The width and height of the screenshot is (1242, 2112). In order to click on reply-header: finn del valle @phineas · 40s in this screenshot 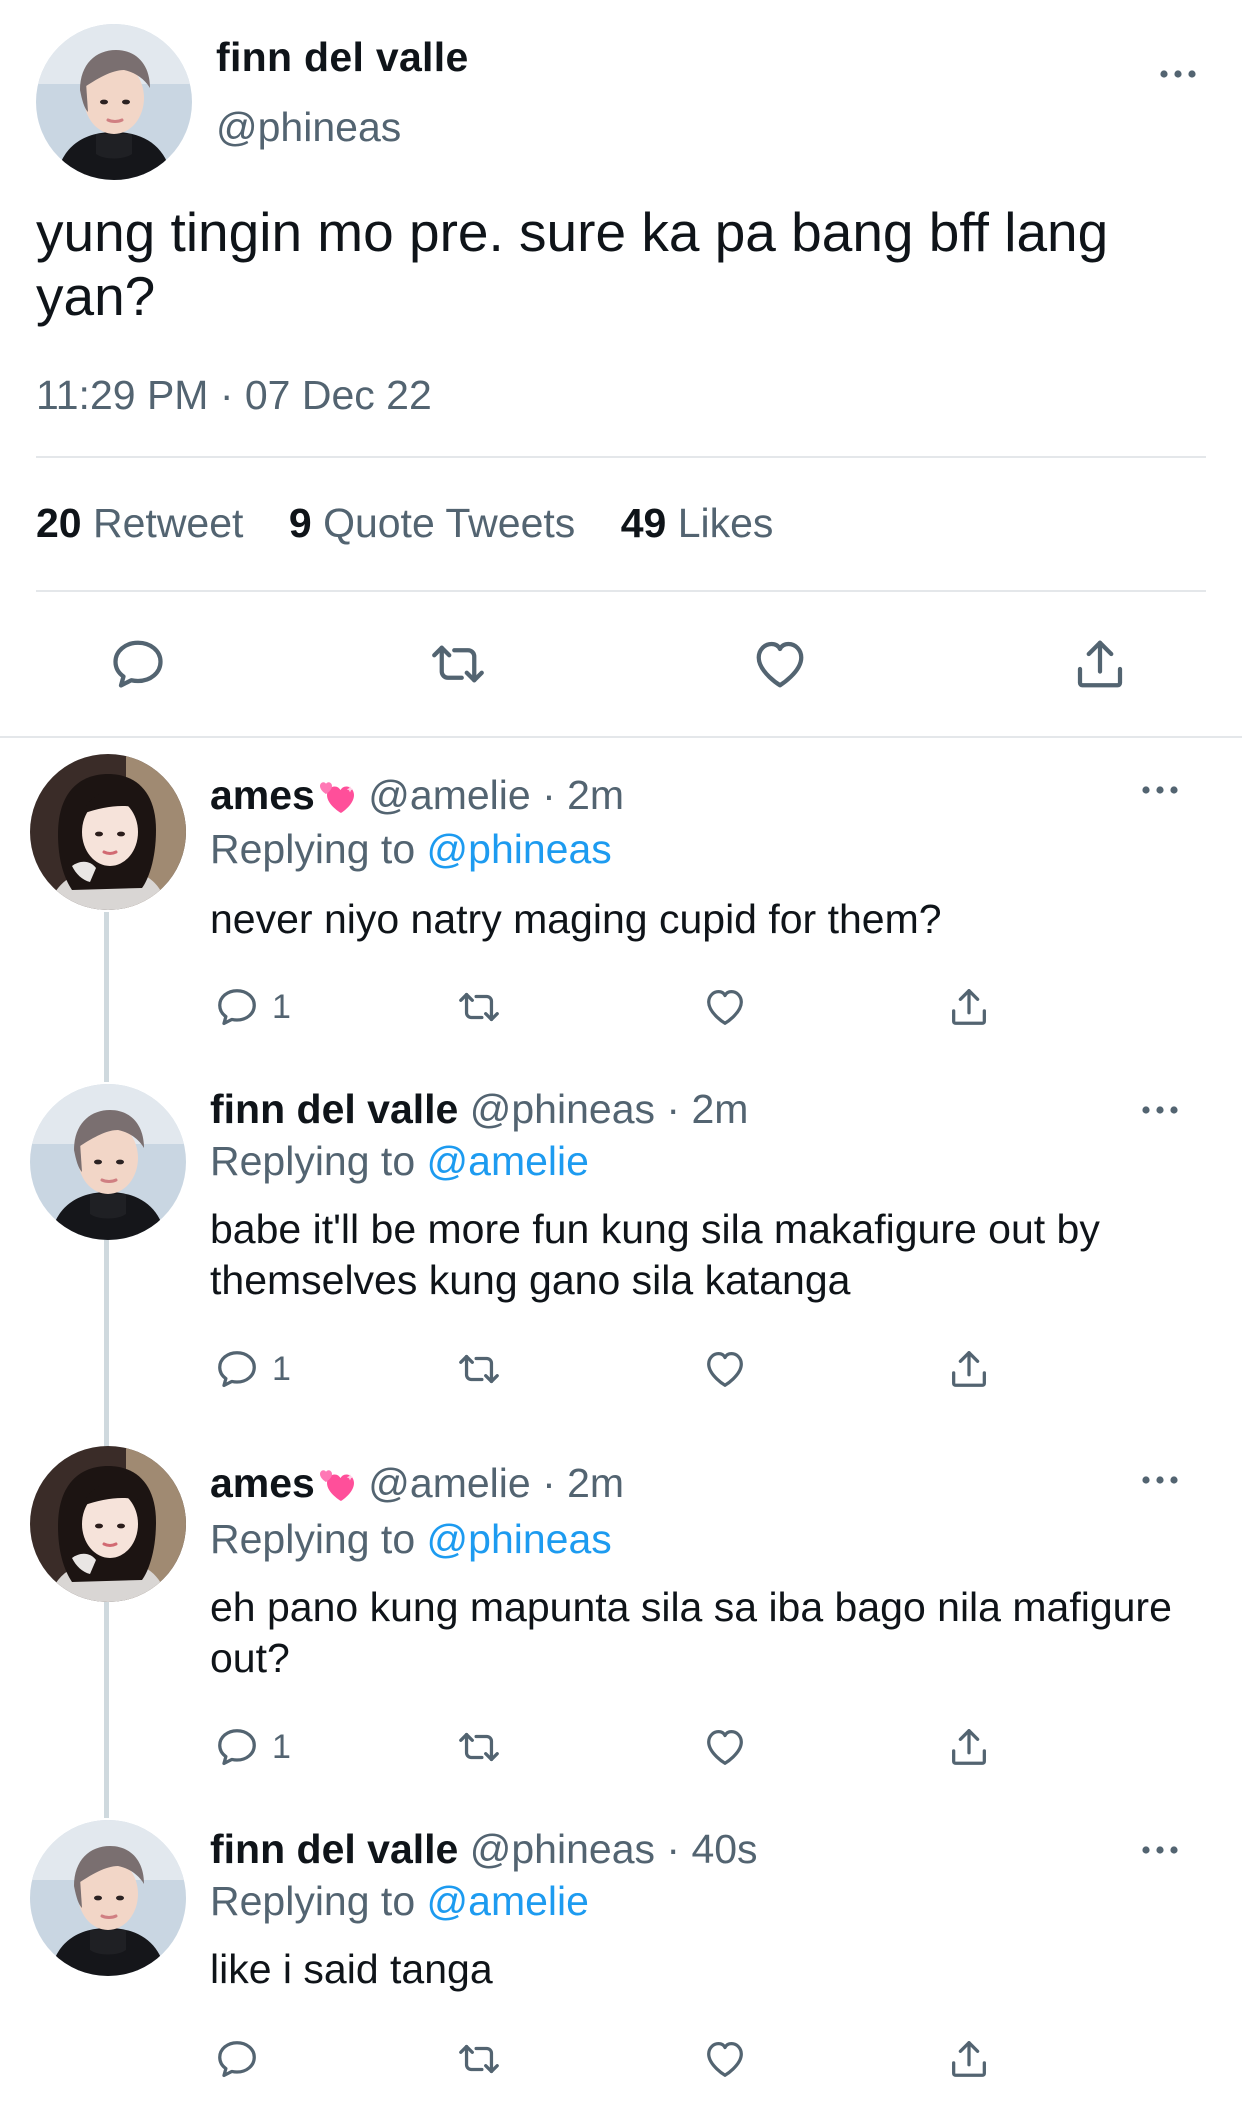, I will do `click(484, 1849)`.